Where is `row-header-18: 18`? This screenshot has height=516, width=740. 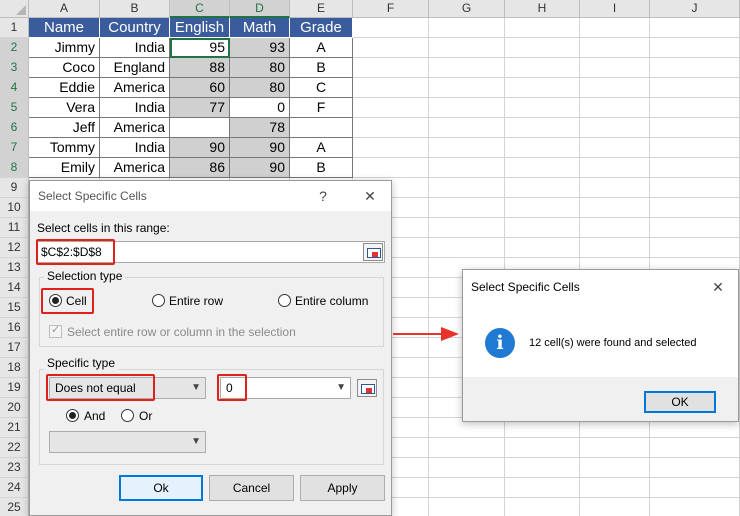 row-header-18: 18 is located at coordinates (14, 368).